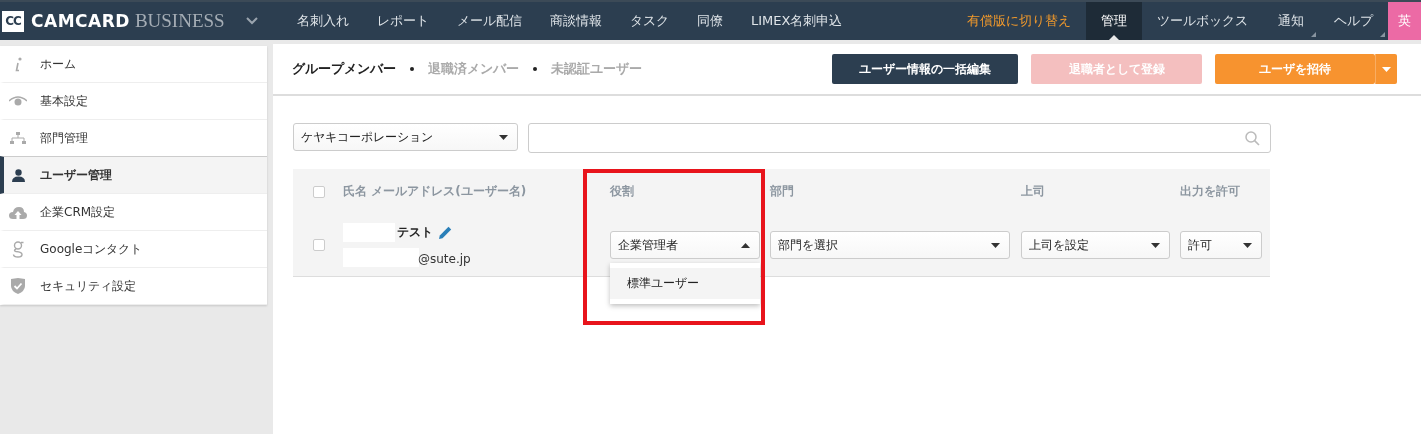  Describe the element at coordinates (1095, 245) in the screenshot. I see `manager-select: 上司を設定` at that location.